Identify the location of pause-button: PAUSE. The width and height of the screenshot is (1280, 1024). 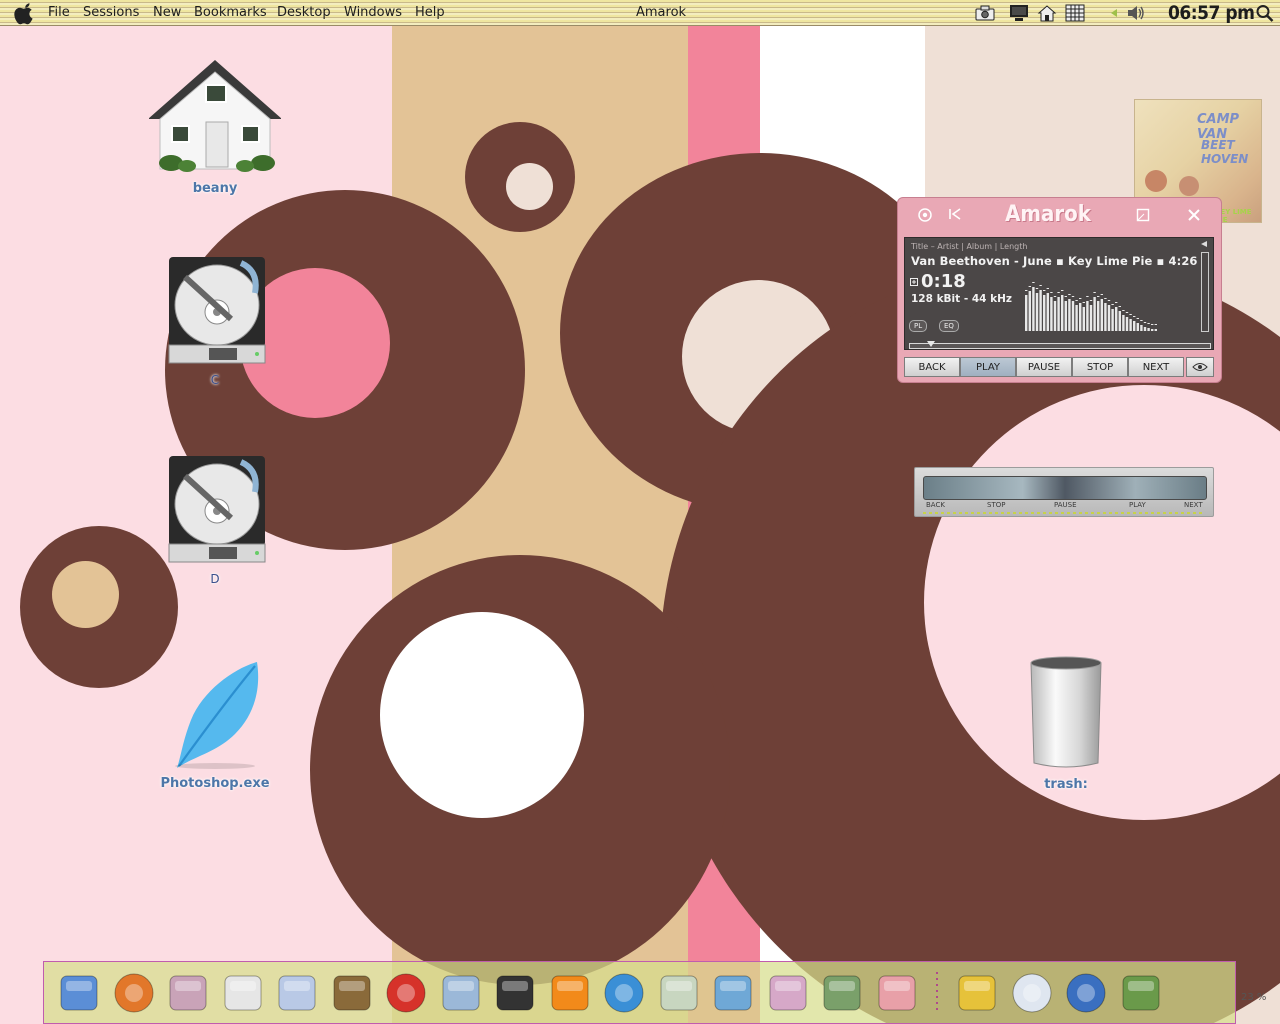
(1044, 367).